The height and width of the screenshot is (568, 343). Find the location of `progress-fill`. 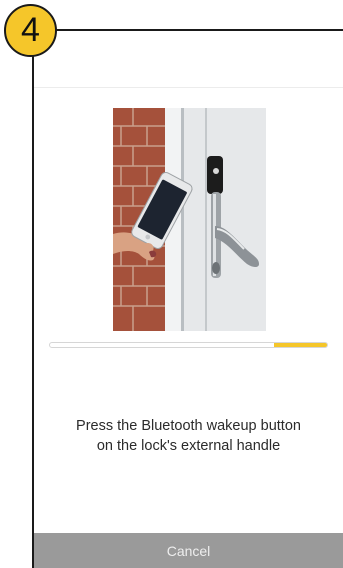

progress-fill is located at coordinates (300, 345).